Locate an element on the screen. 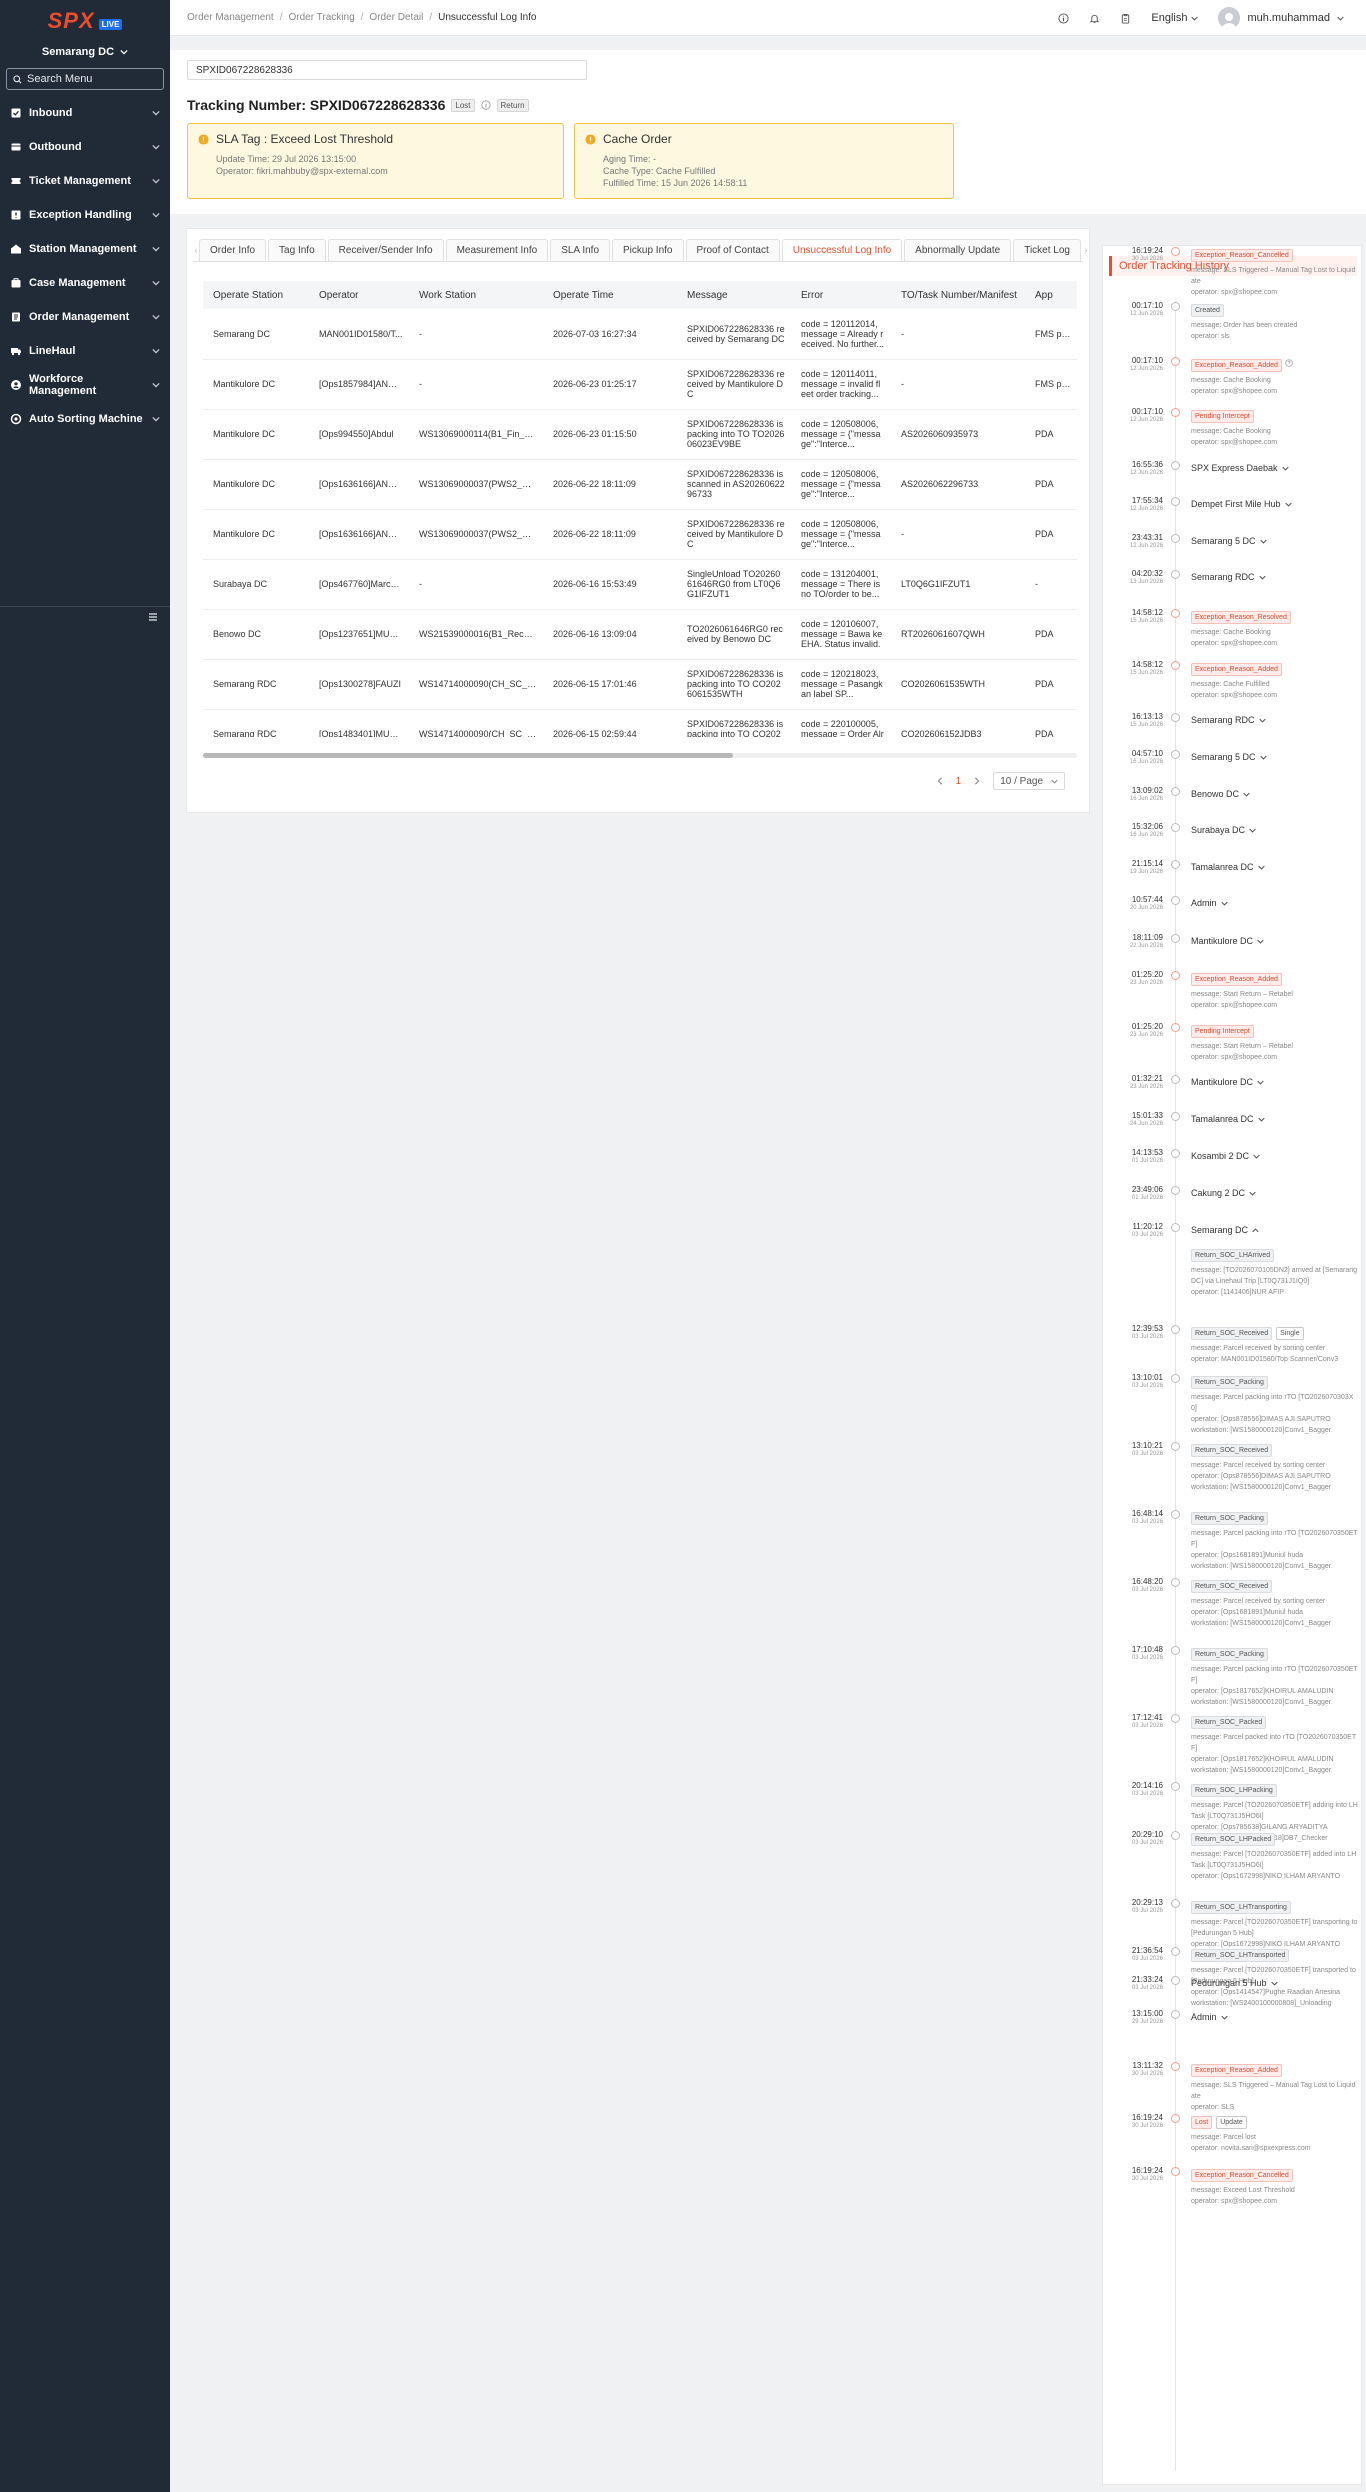  sidebar-item-label: Auto Sorting Machine is located at coordinates (86, 419).